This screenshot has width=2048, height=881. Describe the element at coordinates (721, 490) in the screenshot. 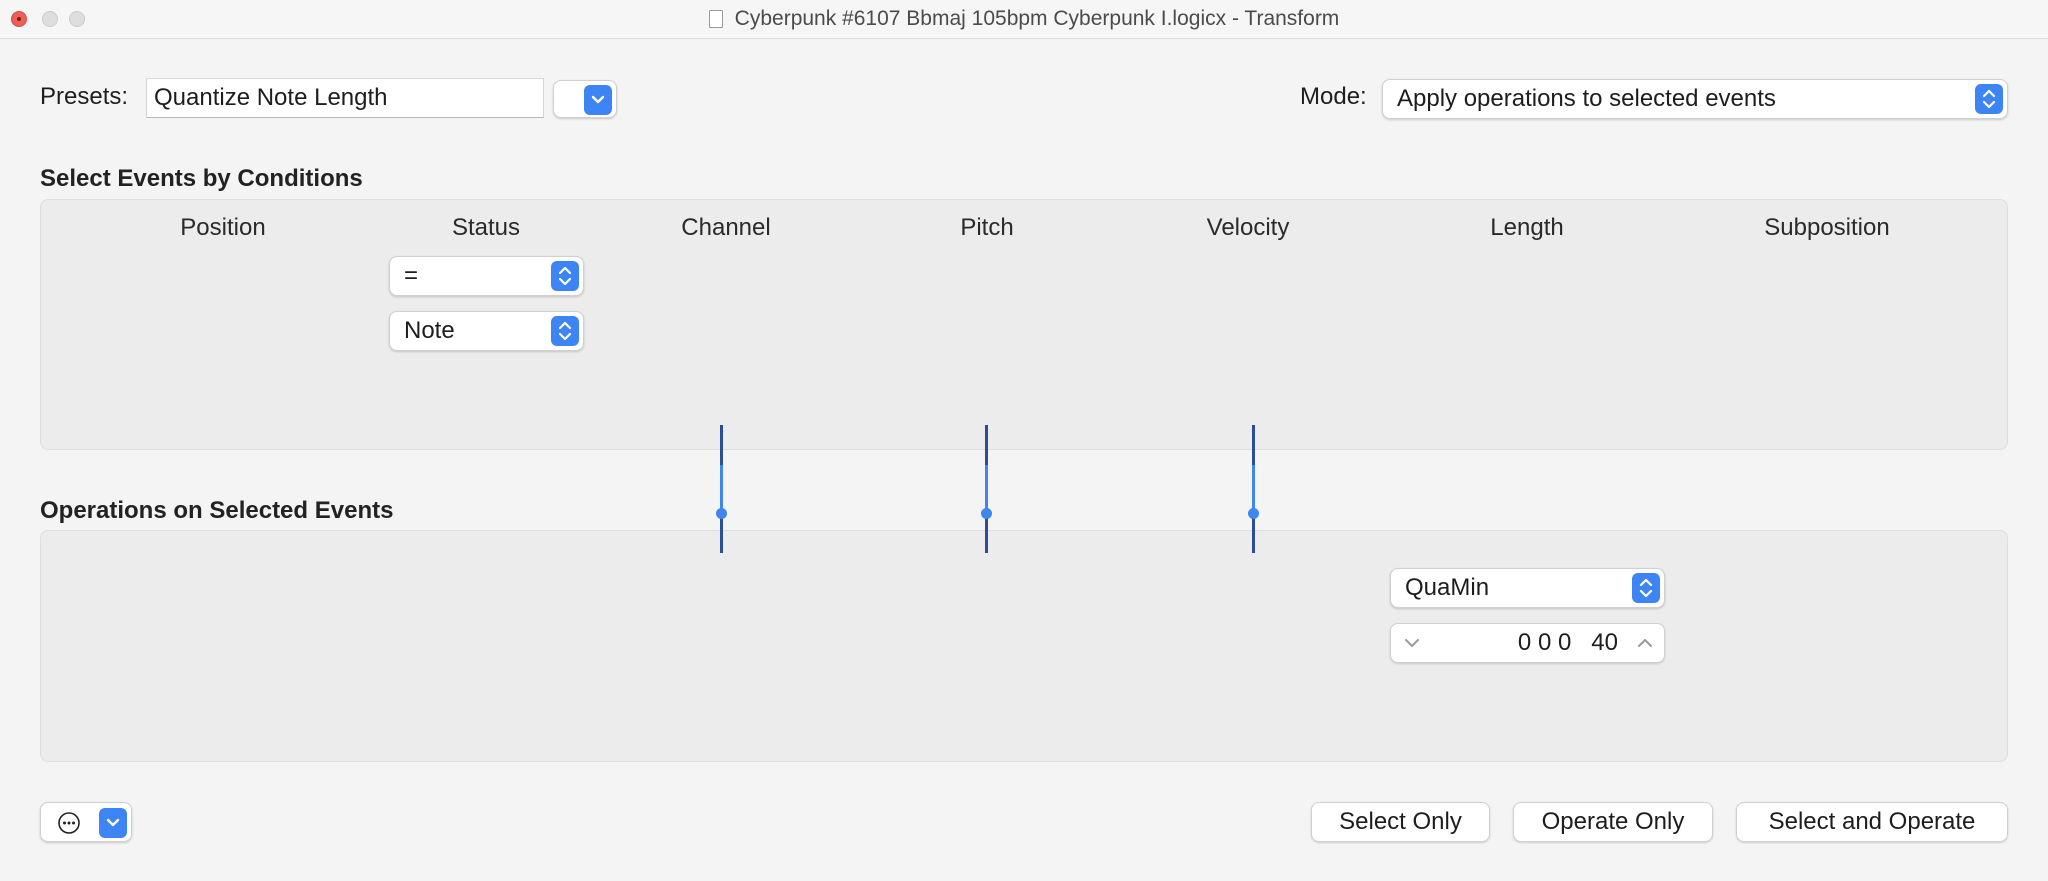

I see `channel-connector` at that location.